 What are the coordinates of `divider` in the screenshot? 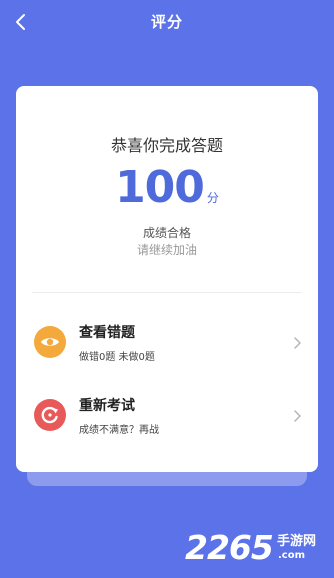 It's located at (167, 292).